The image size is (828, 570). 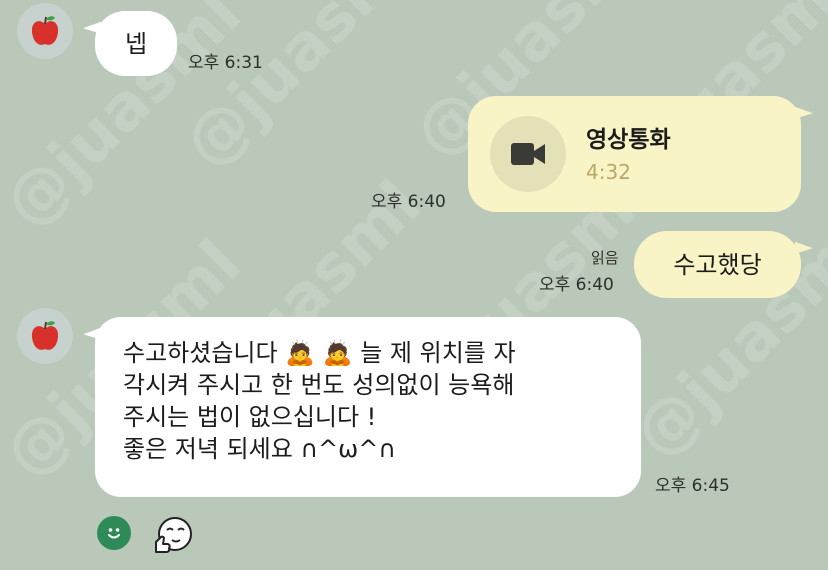 I want to click on message-line: 각시켜 주시고 한 번도 성의없이 능욕해, so click(x=319, y=385).